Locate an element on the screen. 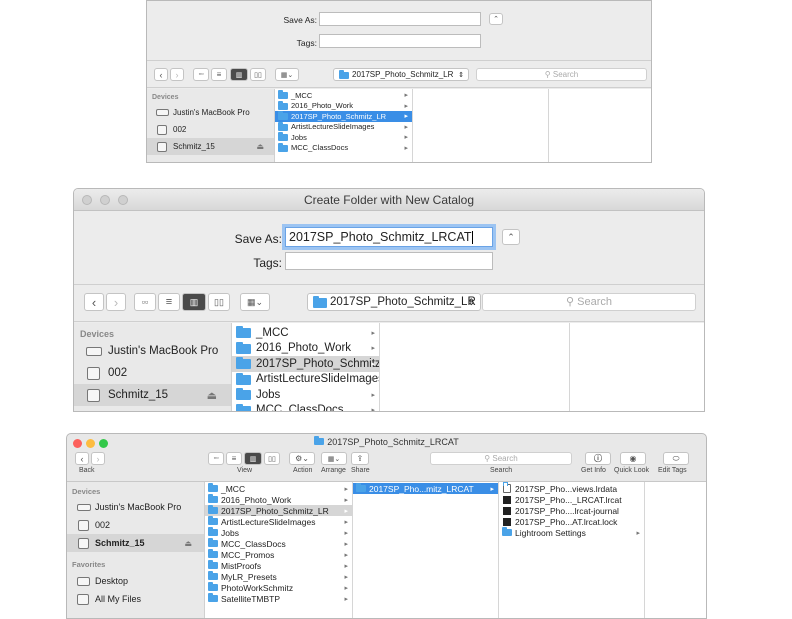 The image size is (792, 619). search-icon: ⚲ is located at coordinates (547, 74).